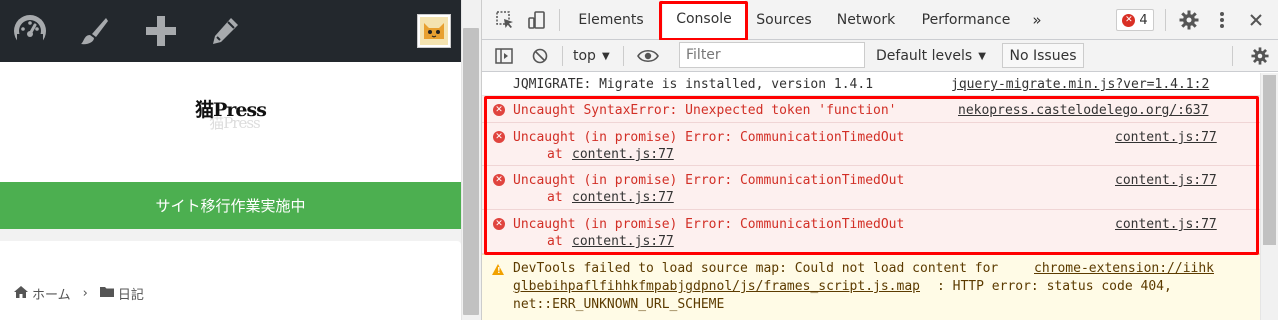 The image size is (1278, 320). Describe the element at coordinates (106, 293) in the screenshot. I see `folder-icon` at that location.